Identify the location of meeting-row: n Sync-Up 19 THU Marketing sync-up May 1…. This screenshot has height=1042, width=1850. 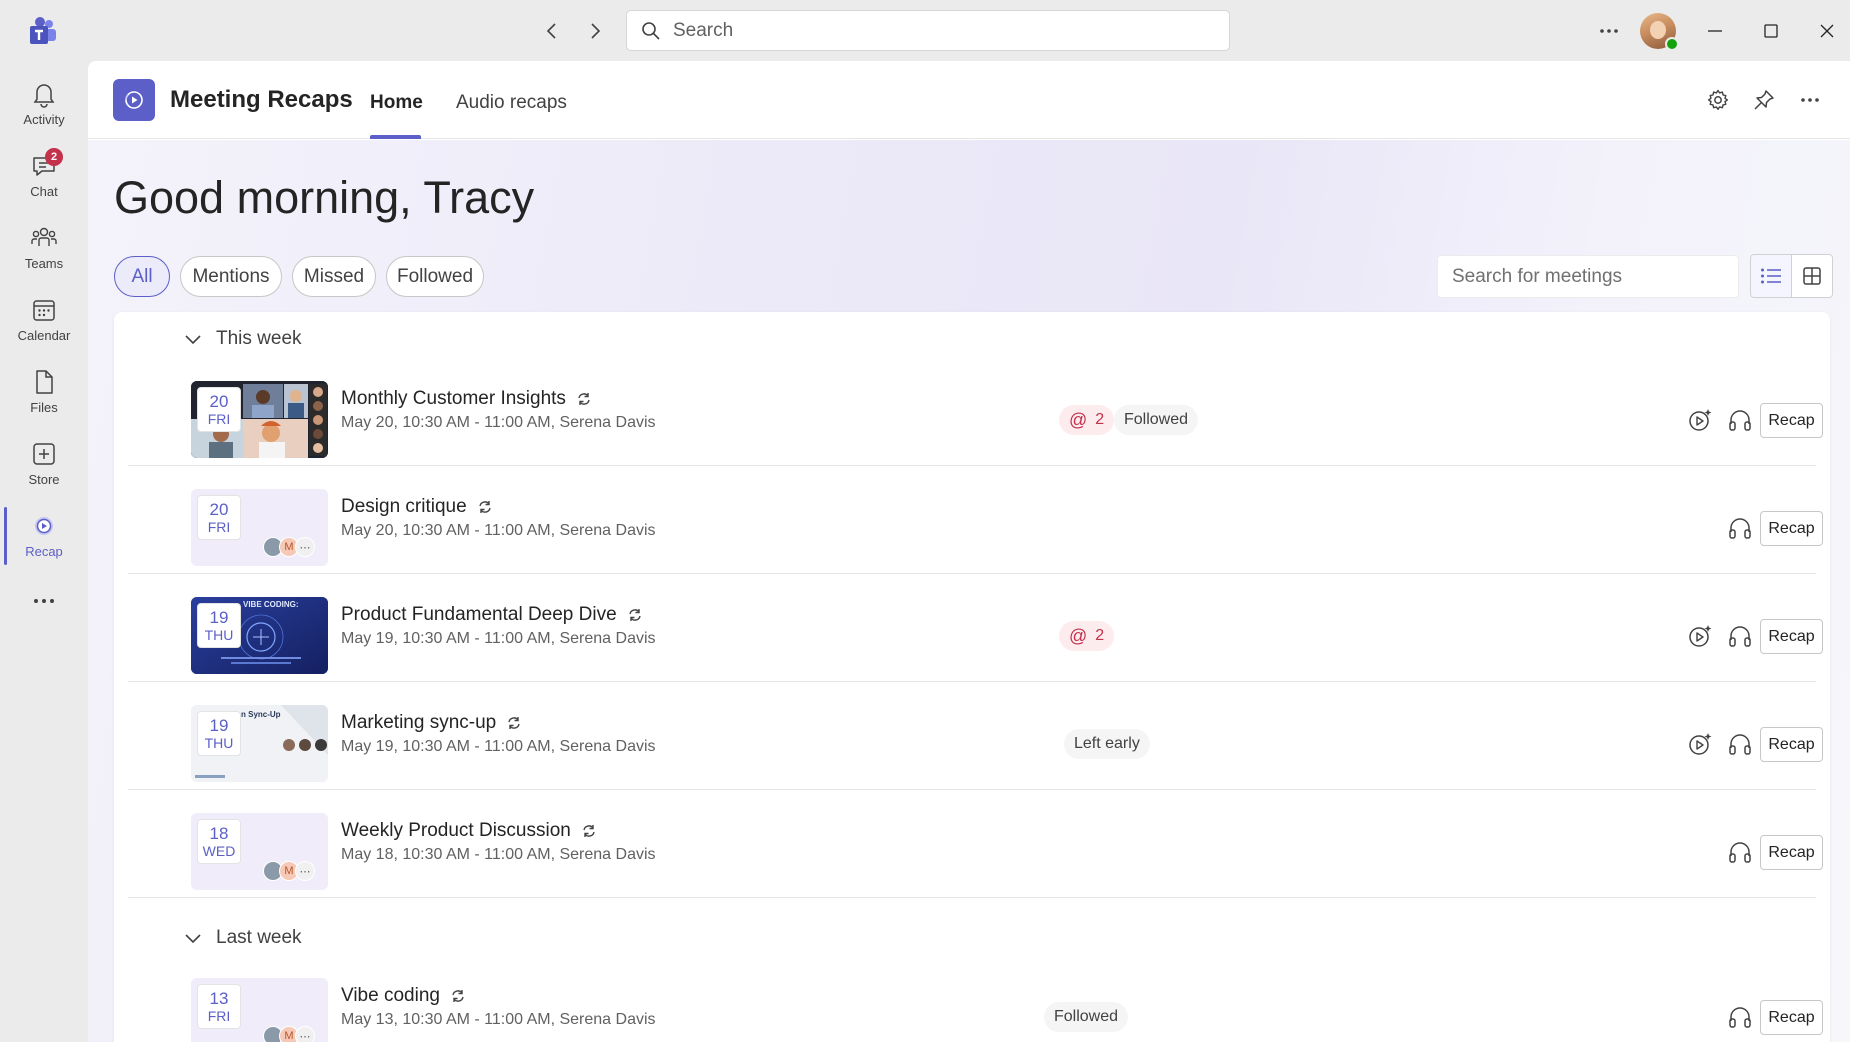
(975, 736).